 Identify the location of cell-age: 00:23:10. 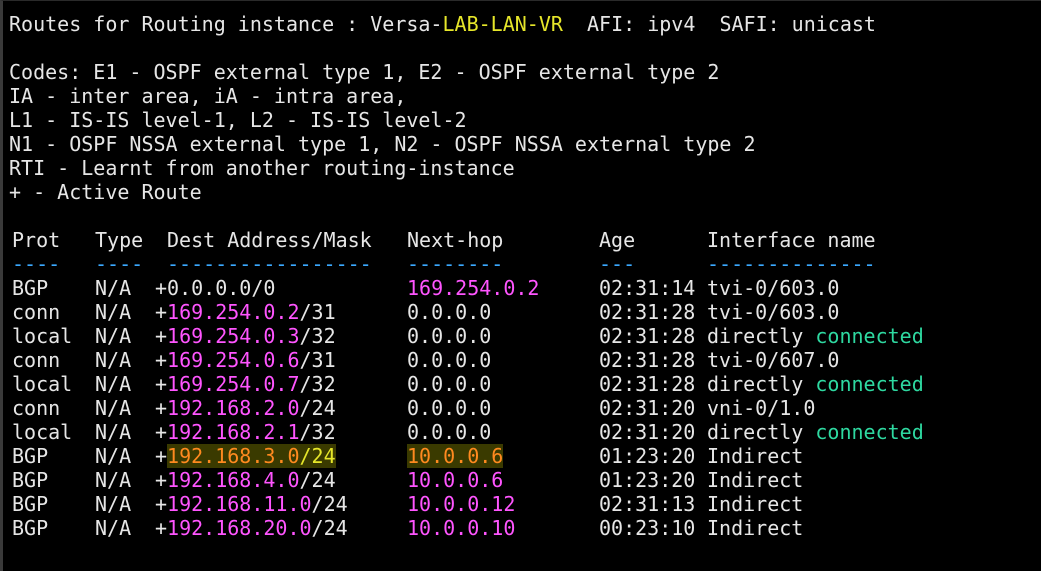
(647, 528).